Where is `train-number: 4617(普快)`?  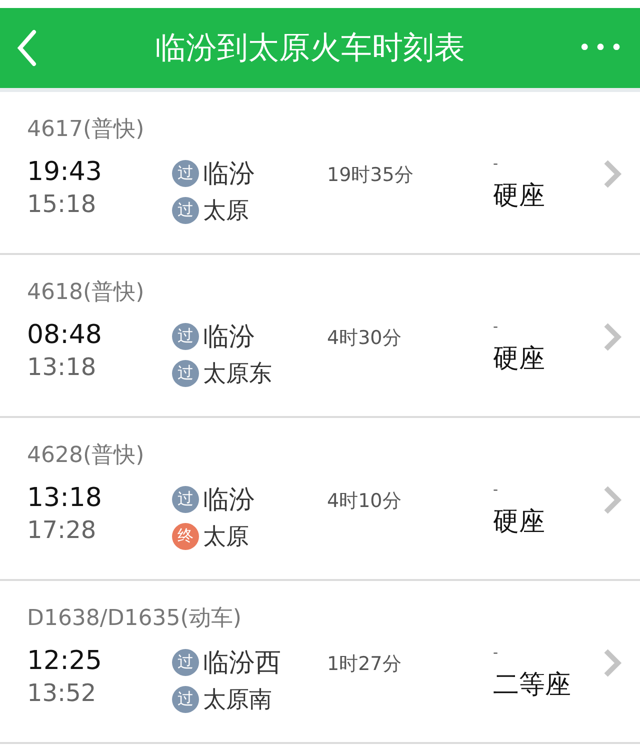 train-number: 4617(普快) is located at coordinates (86, 130).